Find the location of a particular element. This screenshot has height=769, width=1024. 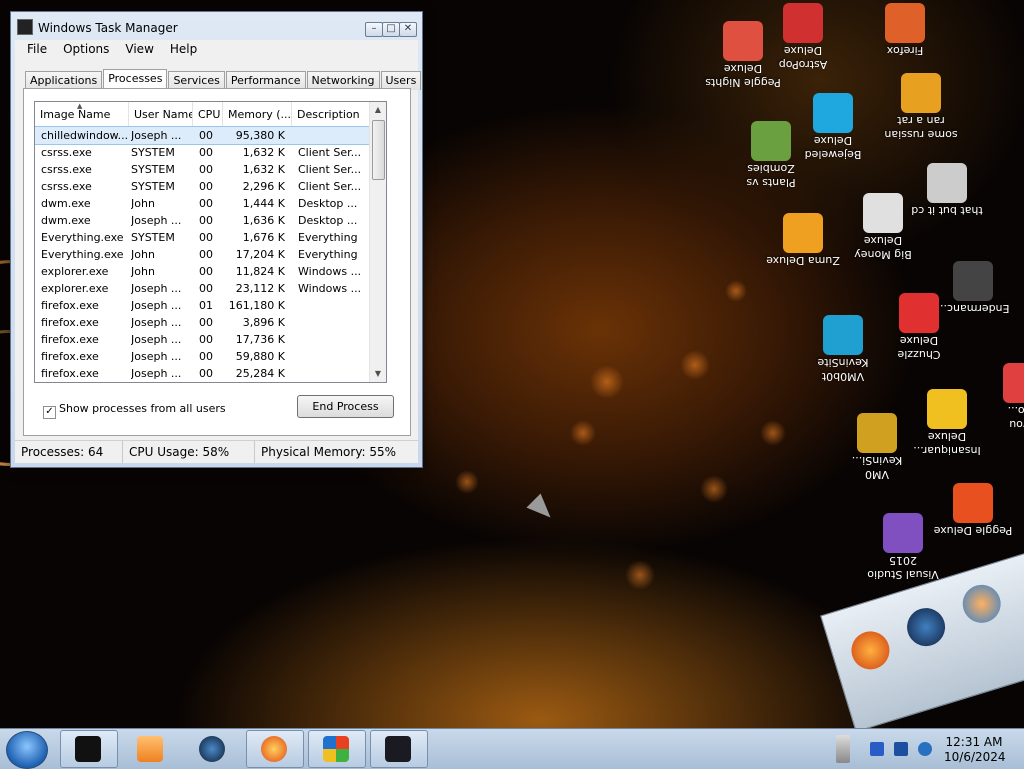

chuzzle-icon is located at coordinates (919, 313).